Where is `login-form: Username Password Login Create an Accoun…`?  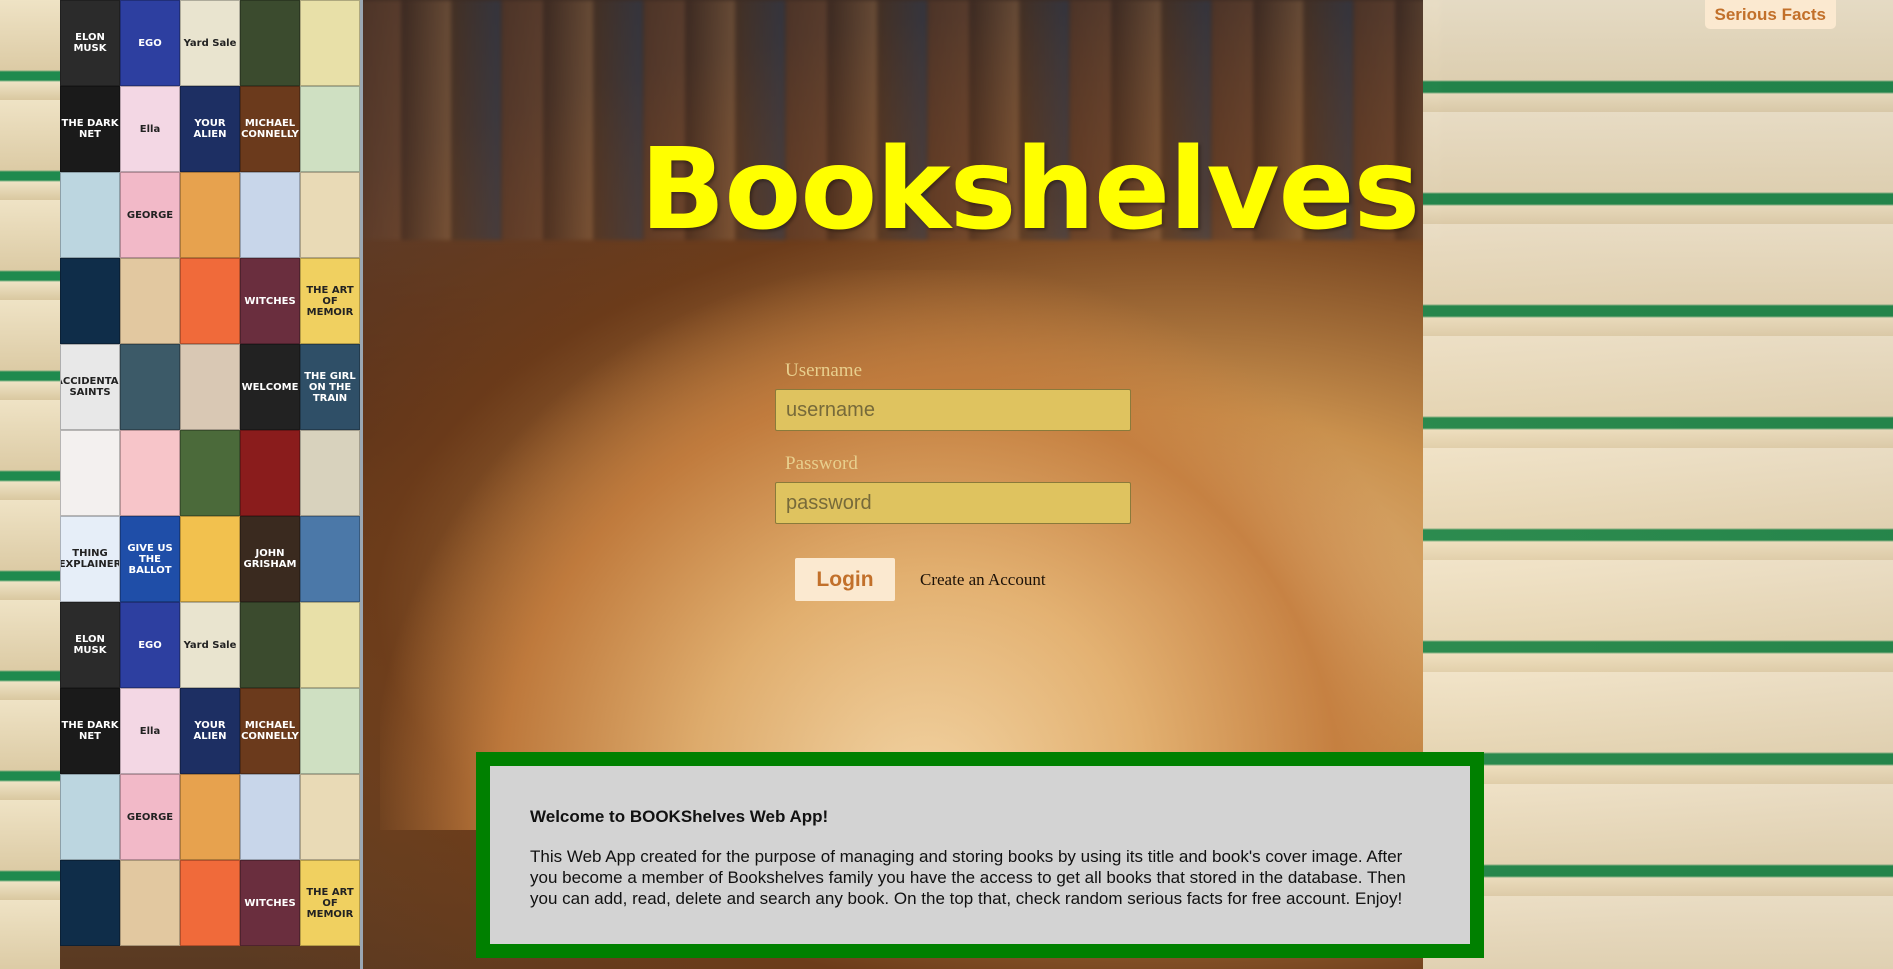
login-form: Username Password Login Create an Accoun… is located at coordinates (955, 480).